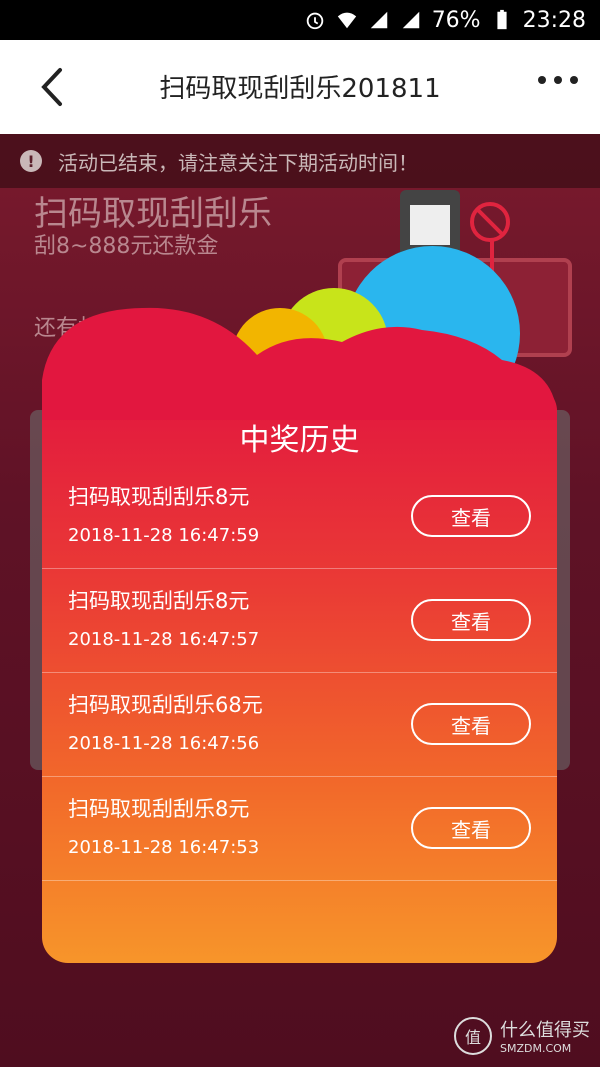 Image resolution: width=600 pixels, height=1067 pixels. Describe the element at coordinates (299, 517) in the screenshot. I see `list-item: 扫码取现刮刮乐8元 2018-11-28 16:47:59 查看` at that location.